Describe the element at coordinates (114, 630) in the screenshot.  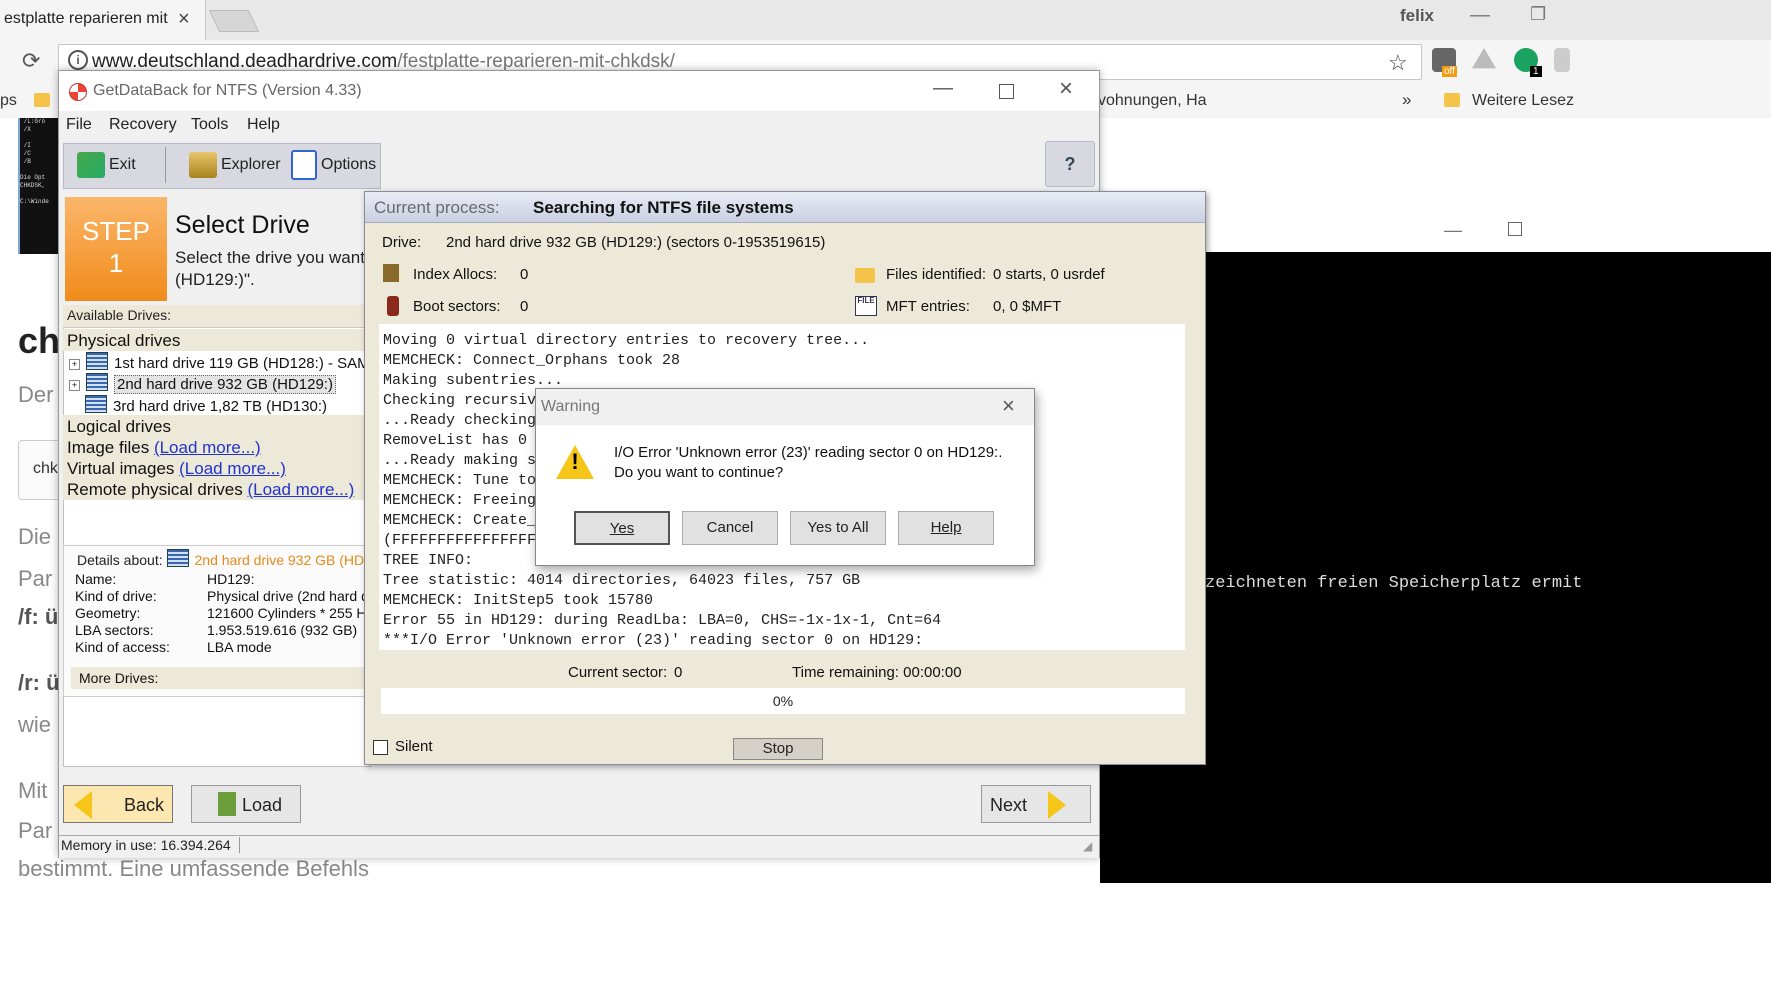
I see `details-key: LBA sectors:` at that location.